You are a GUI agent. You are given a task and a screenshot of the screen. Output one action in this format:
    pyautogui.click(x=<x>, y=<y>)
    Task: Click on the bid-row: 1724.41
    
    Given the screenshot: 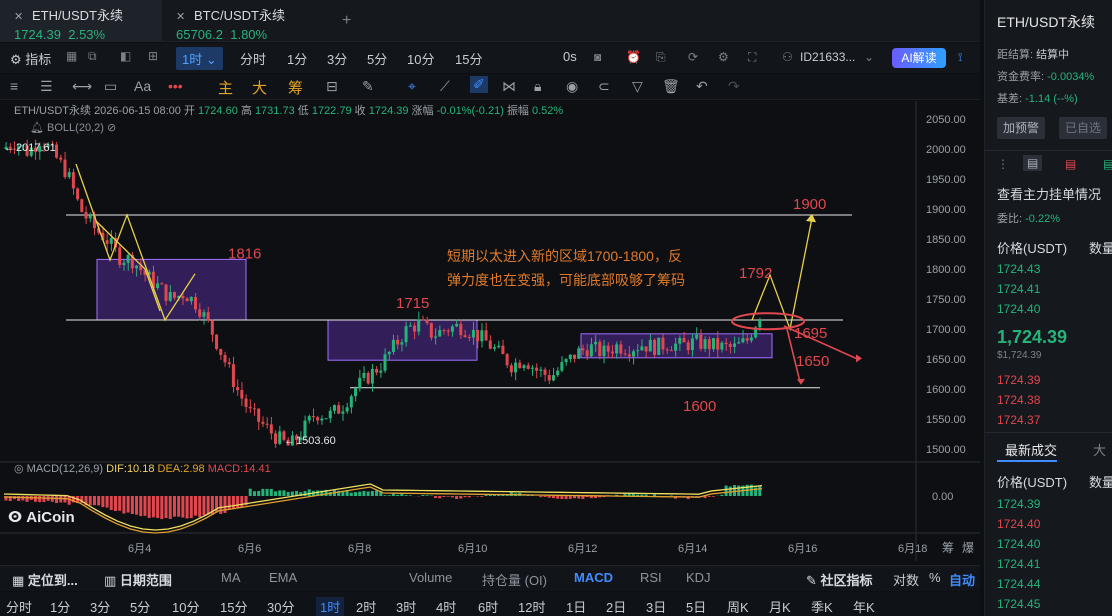 What is the action you would take?
    pyautogui.click(x=1018, y=289)
    